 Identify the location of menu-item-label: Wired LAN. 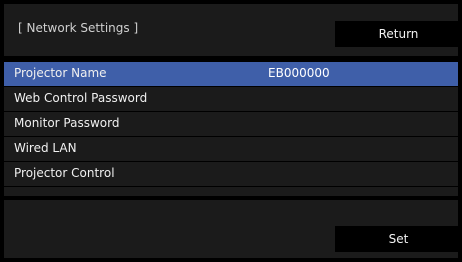
(45, 148).